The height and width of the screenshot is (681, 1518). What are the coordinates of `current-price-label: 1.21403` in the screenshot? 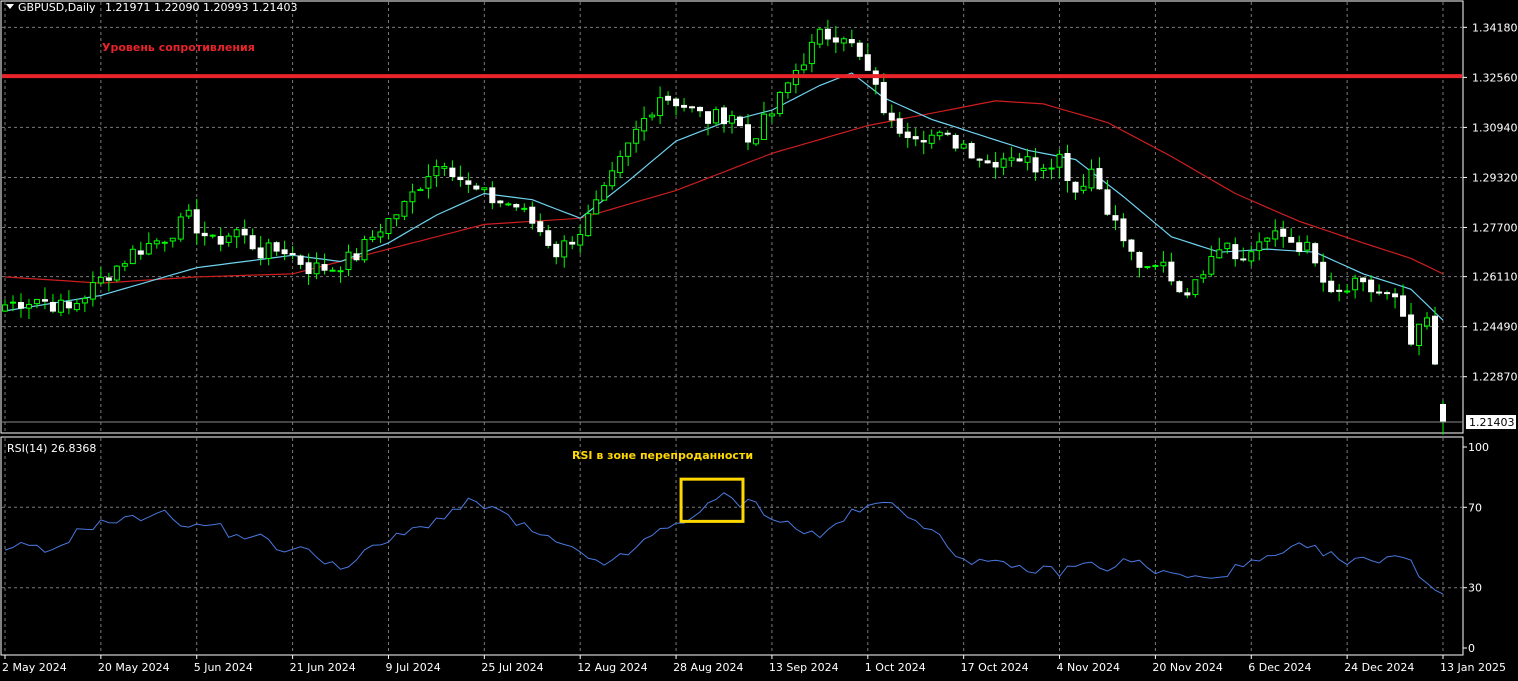 It's located at (1492, 422).